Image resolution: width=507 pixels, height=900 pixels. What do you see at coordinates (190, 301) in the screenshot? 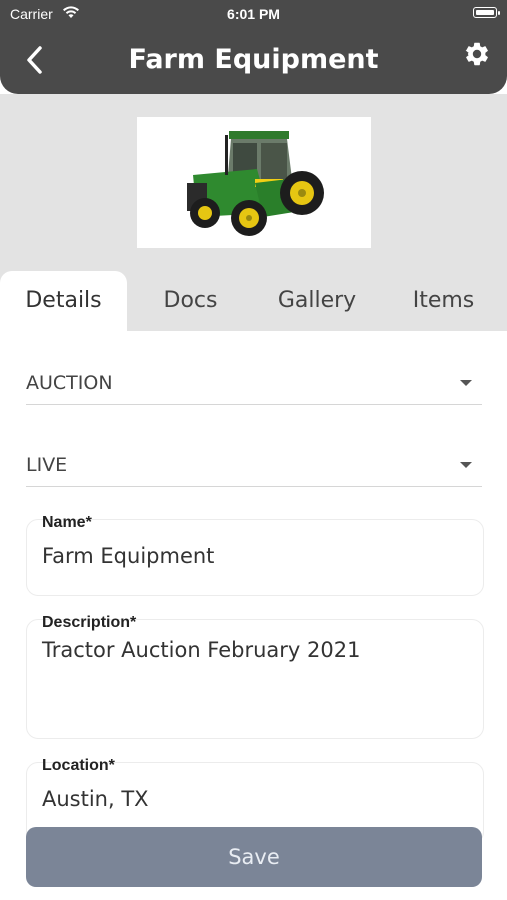
I see `tab-docs: Docs` at bounding box center [190, 301].